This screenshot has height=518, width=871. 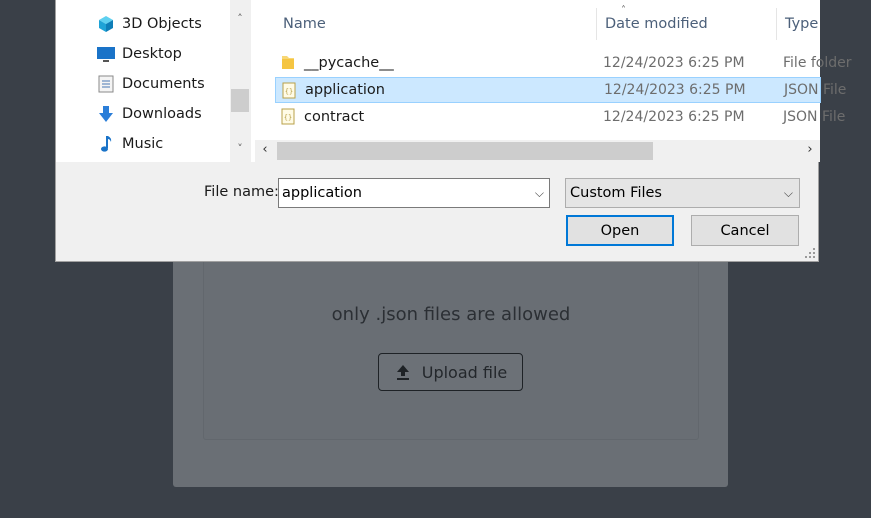 What do you see at coordinates (106, 54) in the screenshot?
I see `desktop-icon` at bounding box center [106, 54].